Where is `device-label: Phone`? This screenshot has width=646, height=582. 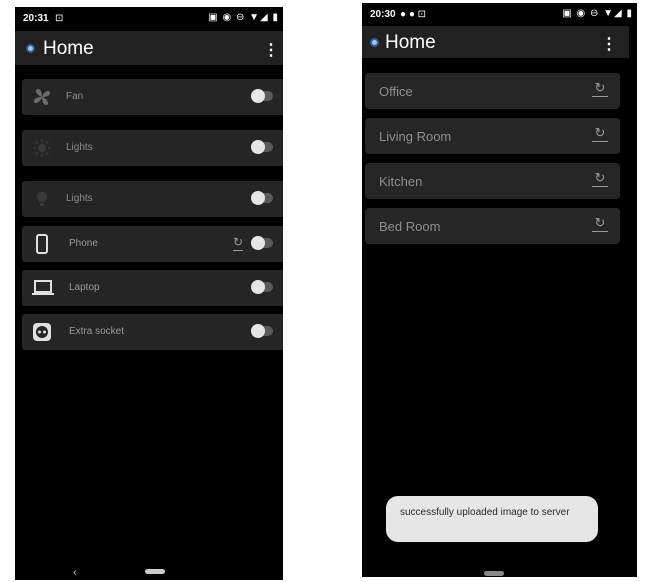 device-label: Phone is located at coordinates (83, 243).